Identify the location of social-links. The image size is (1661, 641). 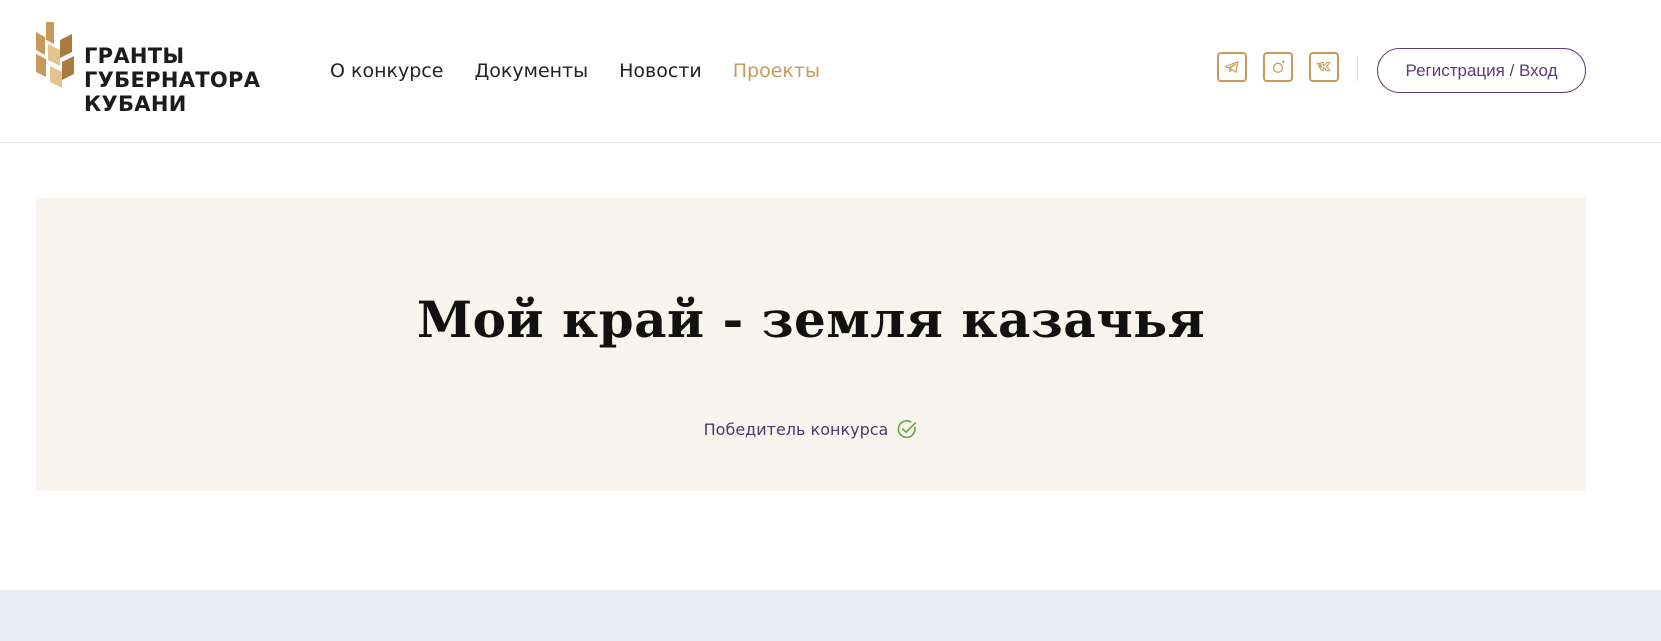
(1278, 67).